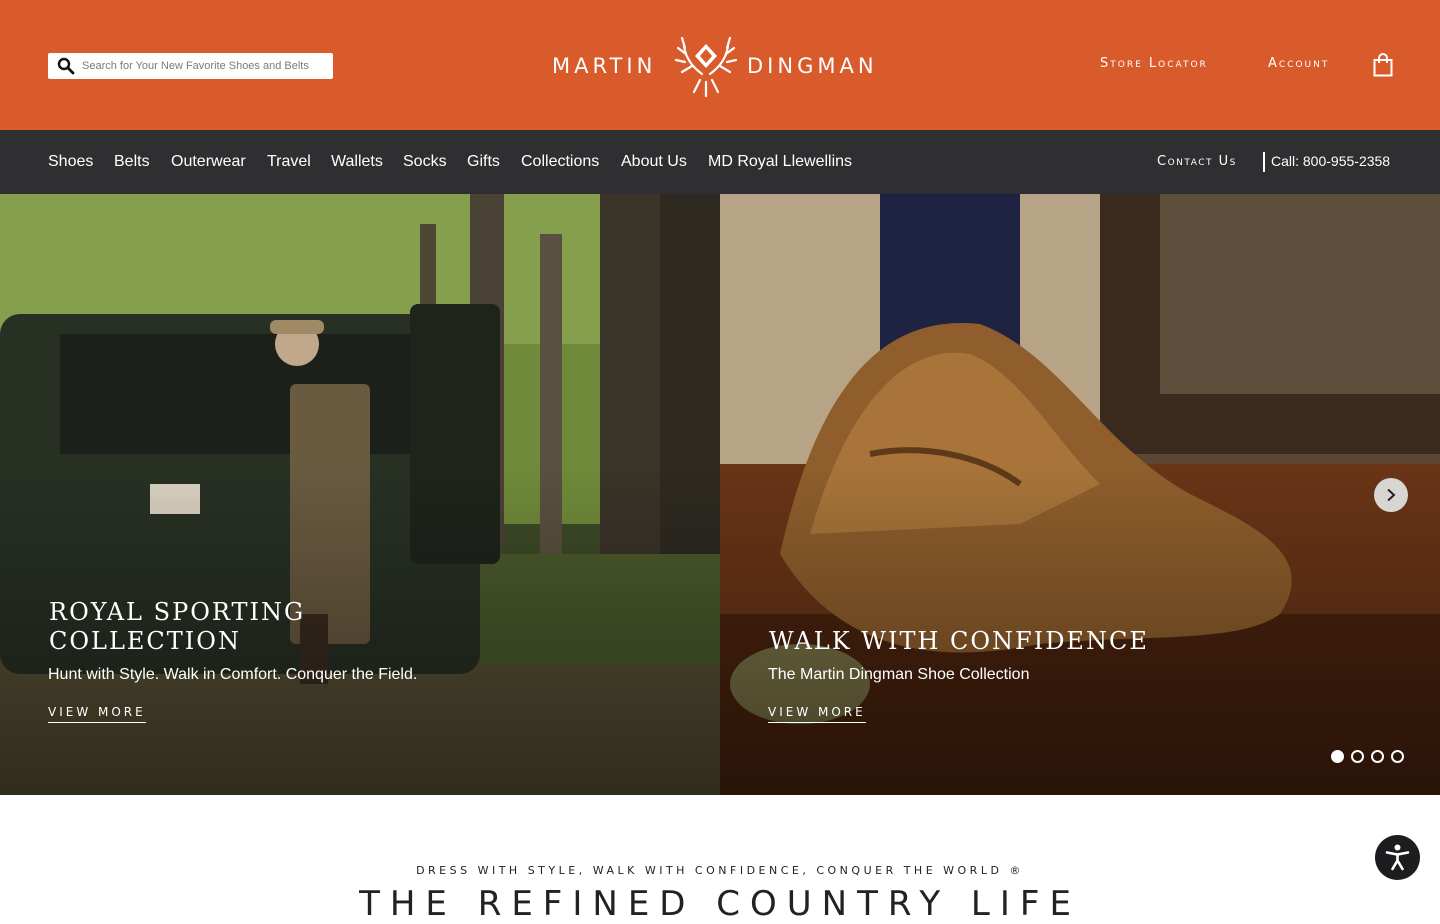 The image size is (1440, 924). Describe the element at coordinates (357, 162) in the screenshot. I see `nav-item-wallets: Wallets` at that location.